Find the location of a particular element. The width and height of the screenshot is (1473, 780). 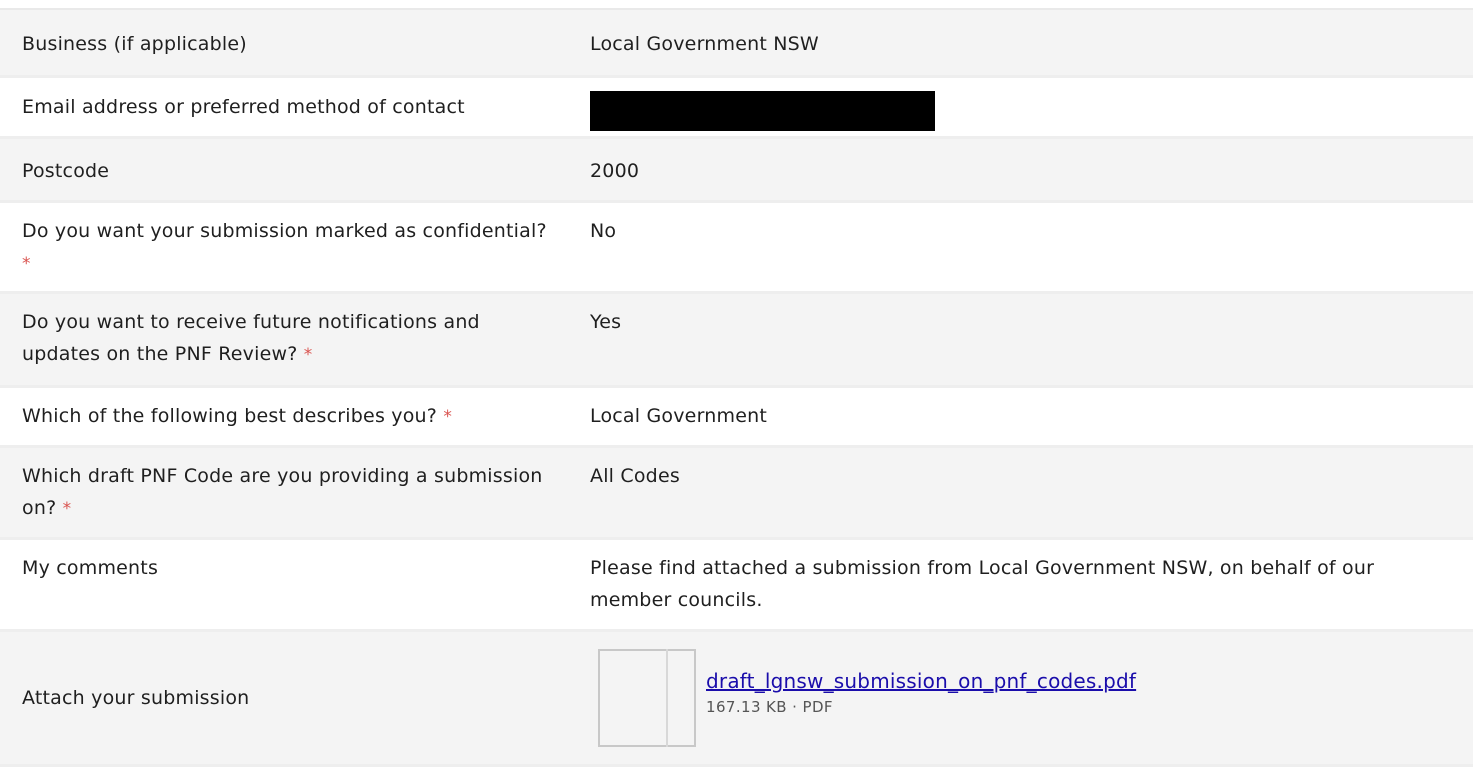

row-postcode: Postcode 2000 is located at coordinates (736, 171).